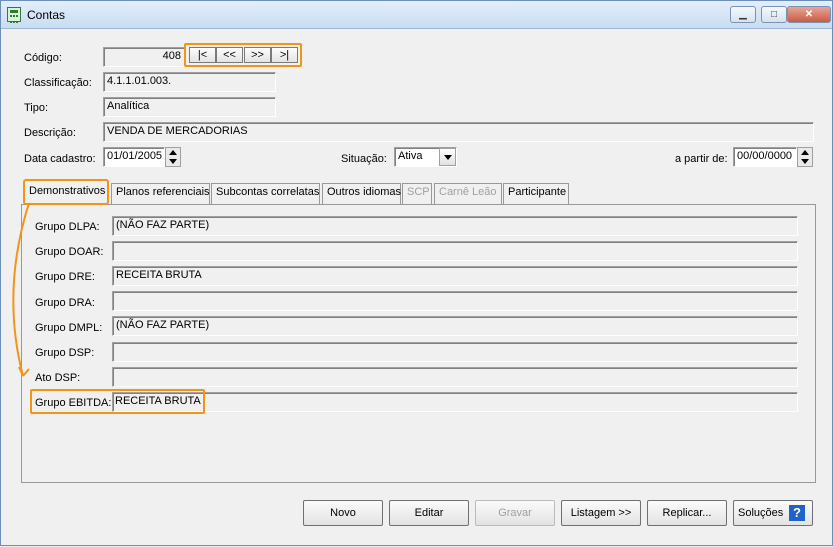 The width and height of the screenshot is (833, 547). I want to click on novo-button: Novo, so click(343, 513).